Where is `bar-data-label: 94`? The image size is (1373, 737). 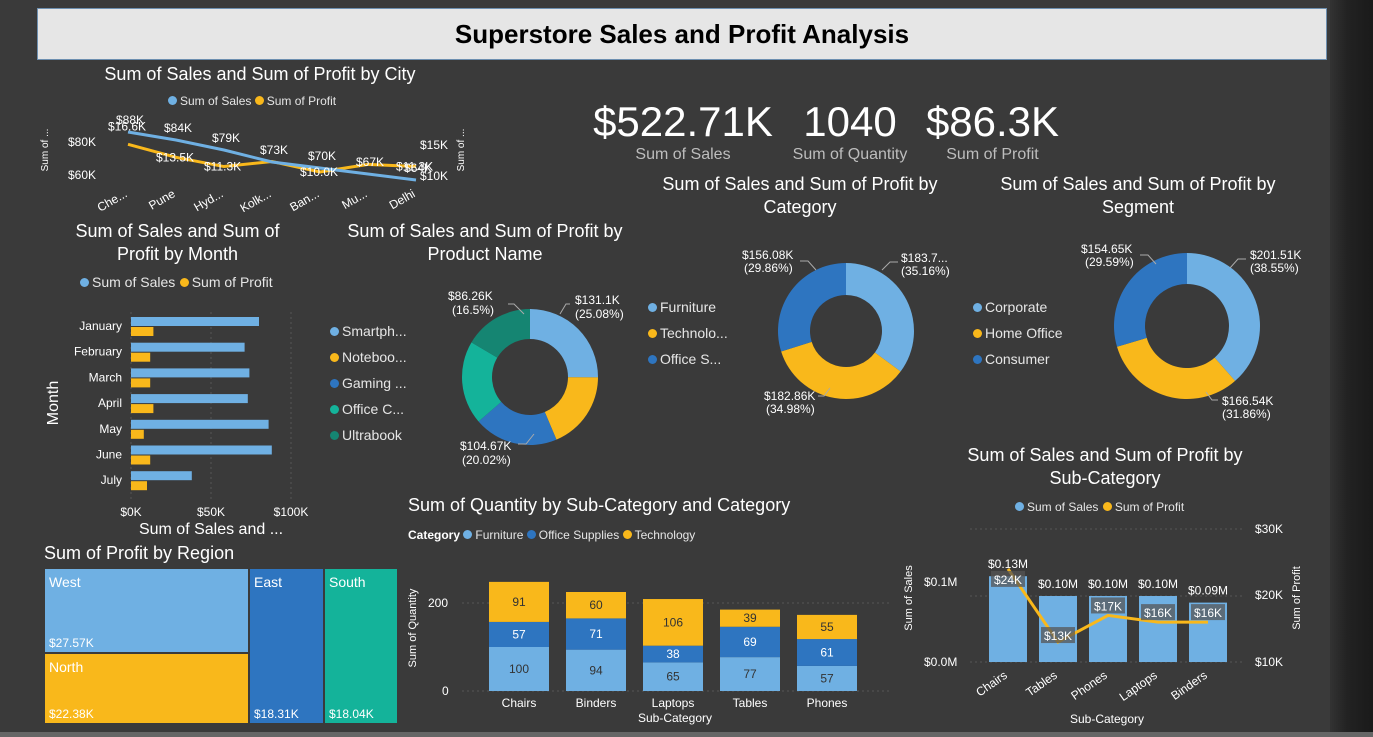 bar-data-label: 94 is located at coordinates (596, 670).